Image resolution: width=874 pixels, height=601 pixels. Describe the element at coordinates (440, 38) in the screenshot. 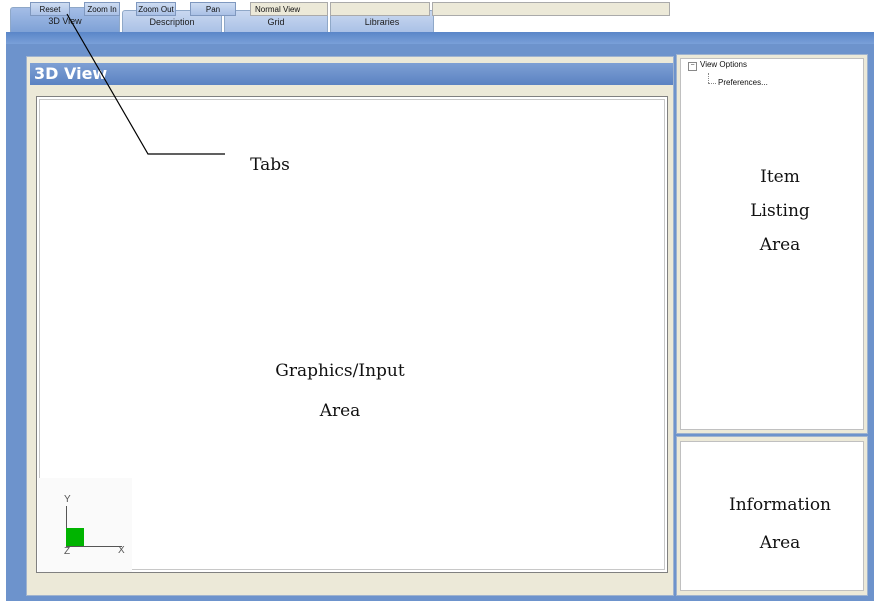

I see `frame-header-strip` at that location.